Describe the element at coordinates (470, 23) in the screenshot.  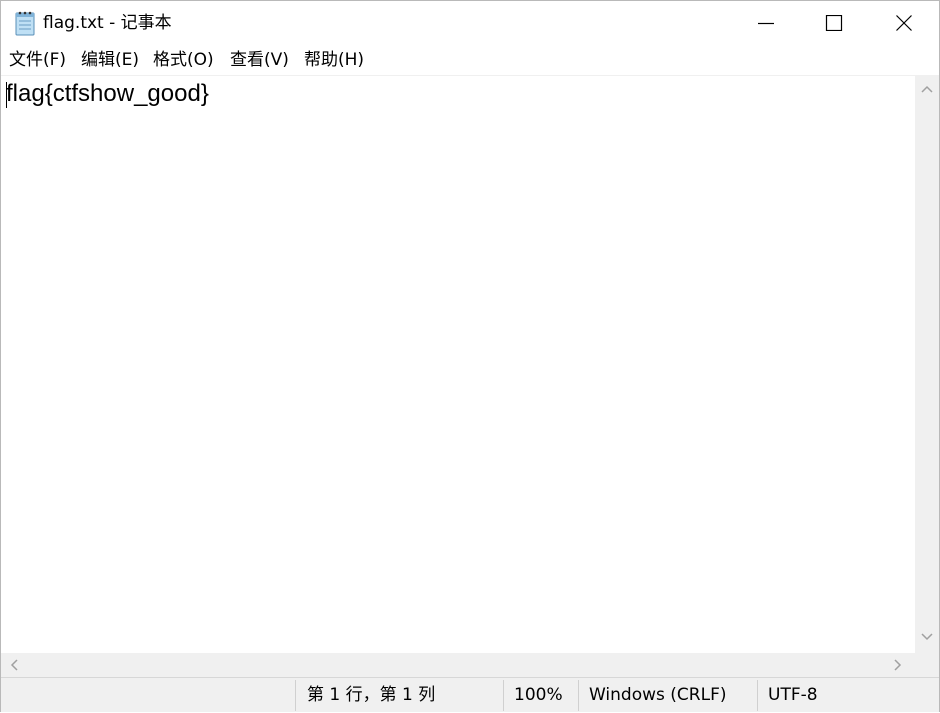
I see `title-bar: flag.txt - 记事本` at that location.